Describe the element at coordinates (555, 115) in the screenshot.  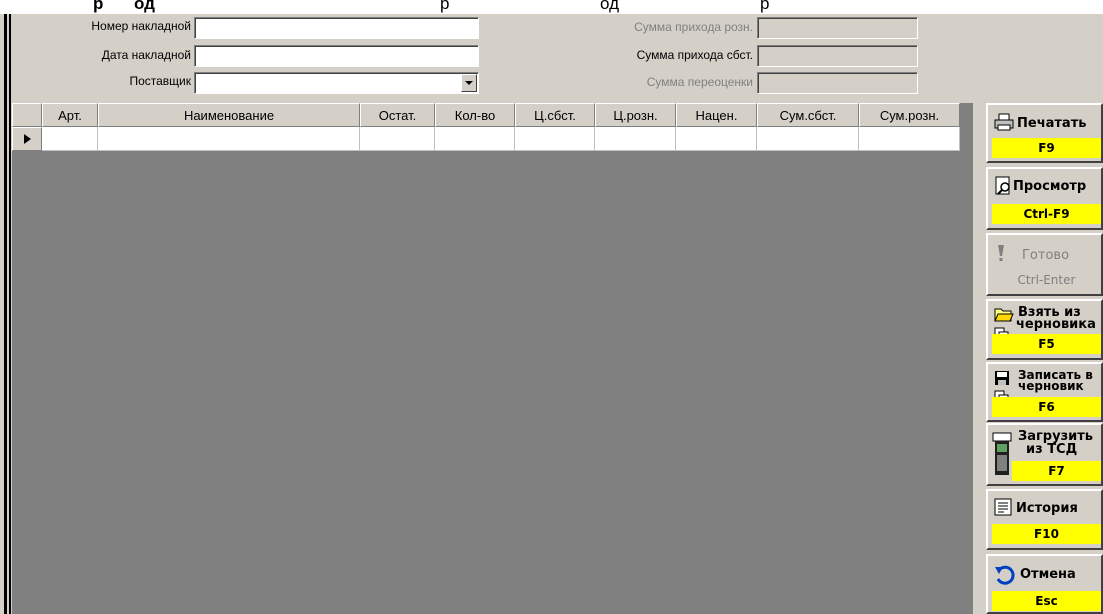
I see `column-header: Ц.сбст.` at that location.